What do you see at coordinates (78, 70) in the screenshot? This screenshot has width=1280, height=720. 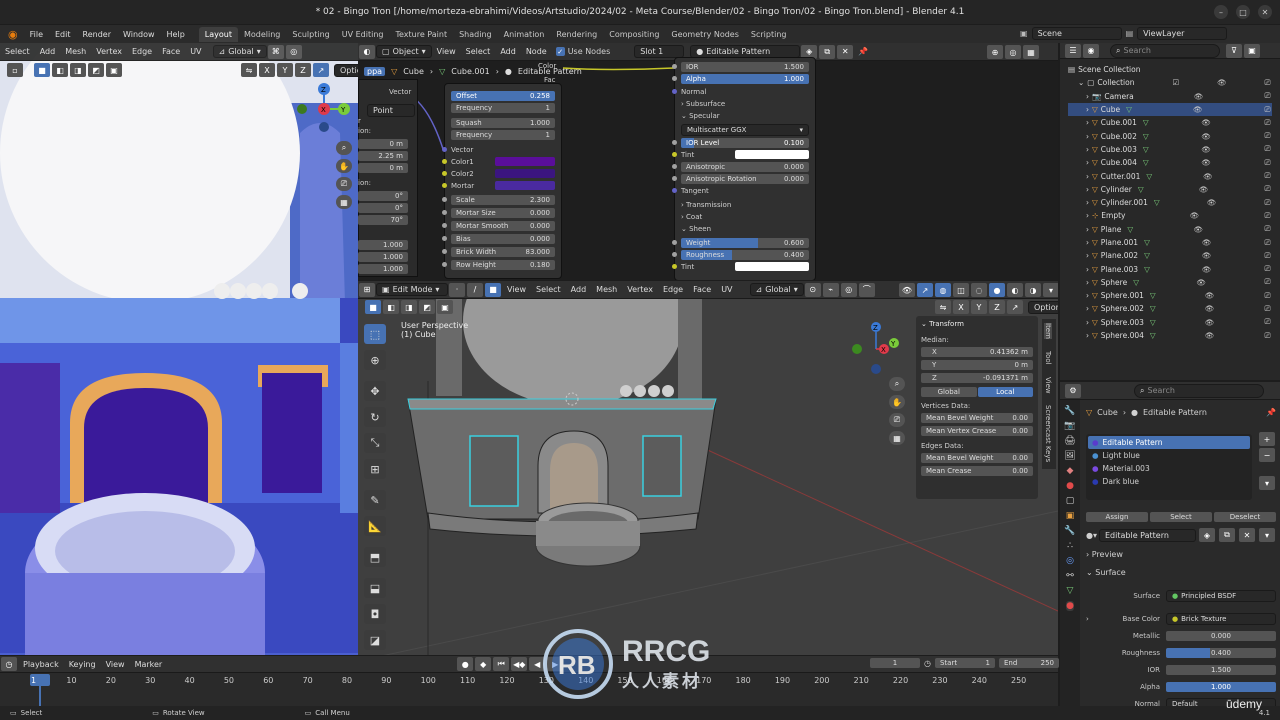 I see `select-subtract-icon: ◨` at bounding box center [78, 70].